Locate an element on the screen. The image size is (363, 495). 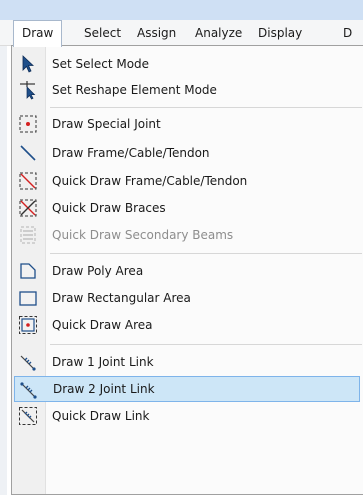
menu-item-quick-draw-frame-cable-tendon: Quick Draw Frame/Cable/Tendon is located at coordinates (187, 181).